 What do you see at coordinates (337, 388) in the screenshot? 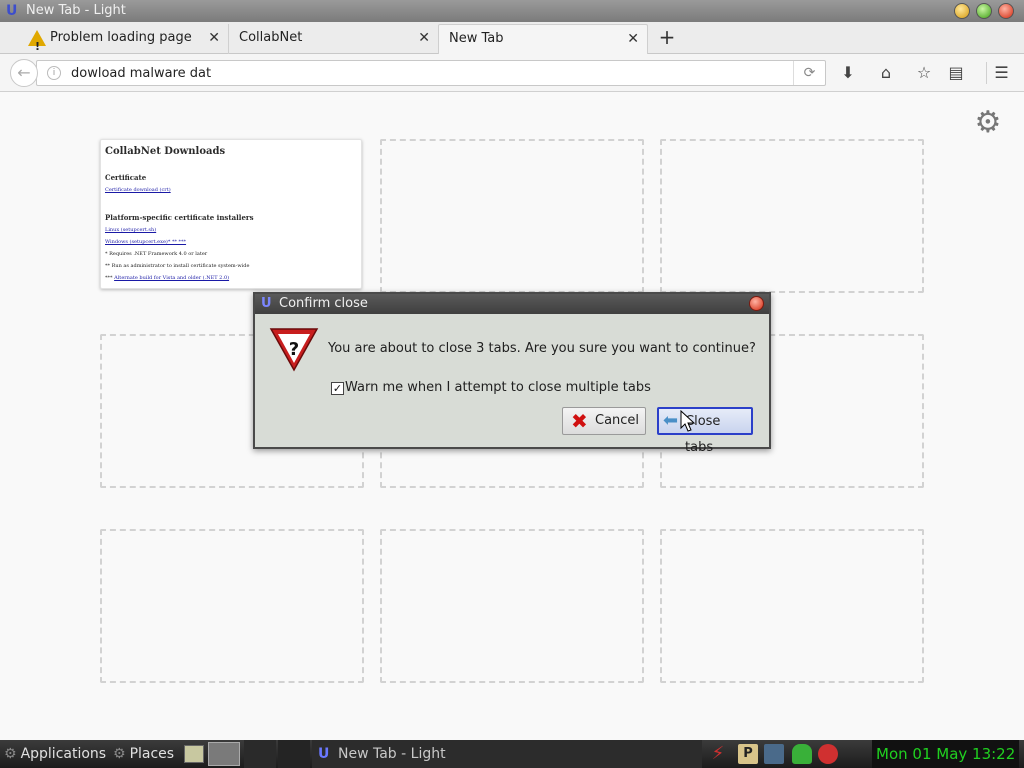
I see `warn-multiple-tabs-checkbox: ✓` at bounding box center [337, 388].